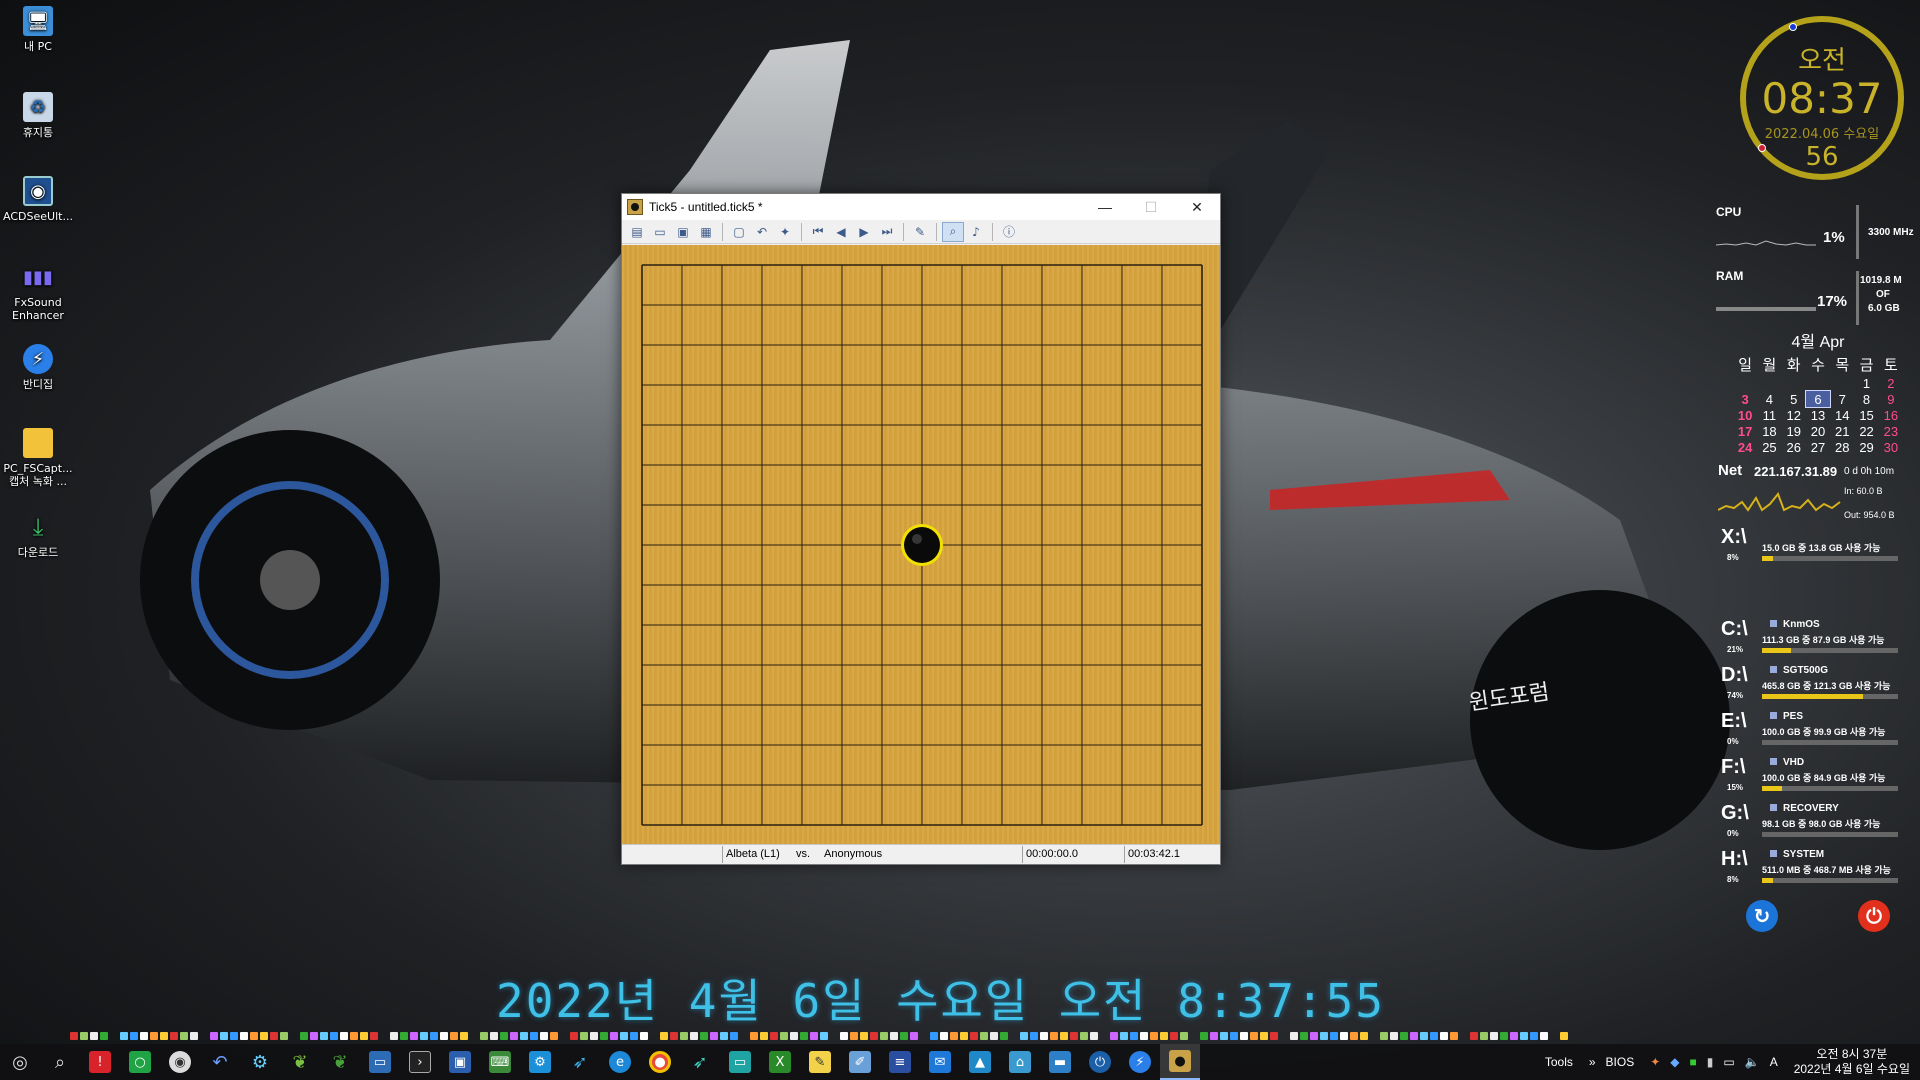 This screenshot has height=1080, width=1920. What do you see at coordinates (20, 1062) in the screenshot?
I see `start-button: ◎` at bounding box center [20, 1062].